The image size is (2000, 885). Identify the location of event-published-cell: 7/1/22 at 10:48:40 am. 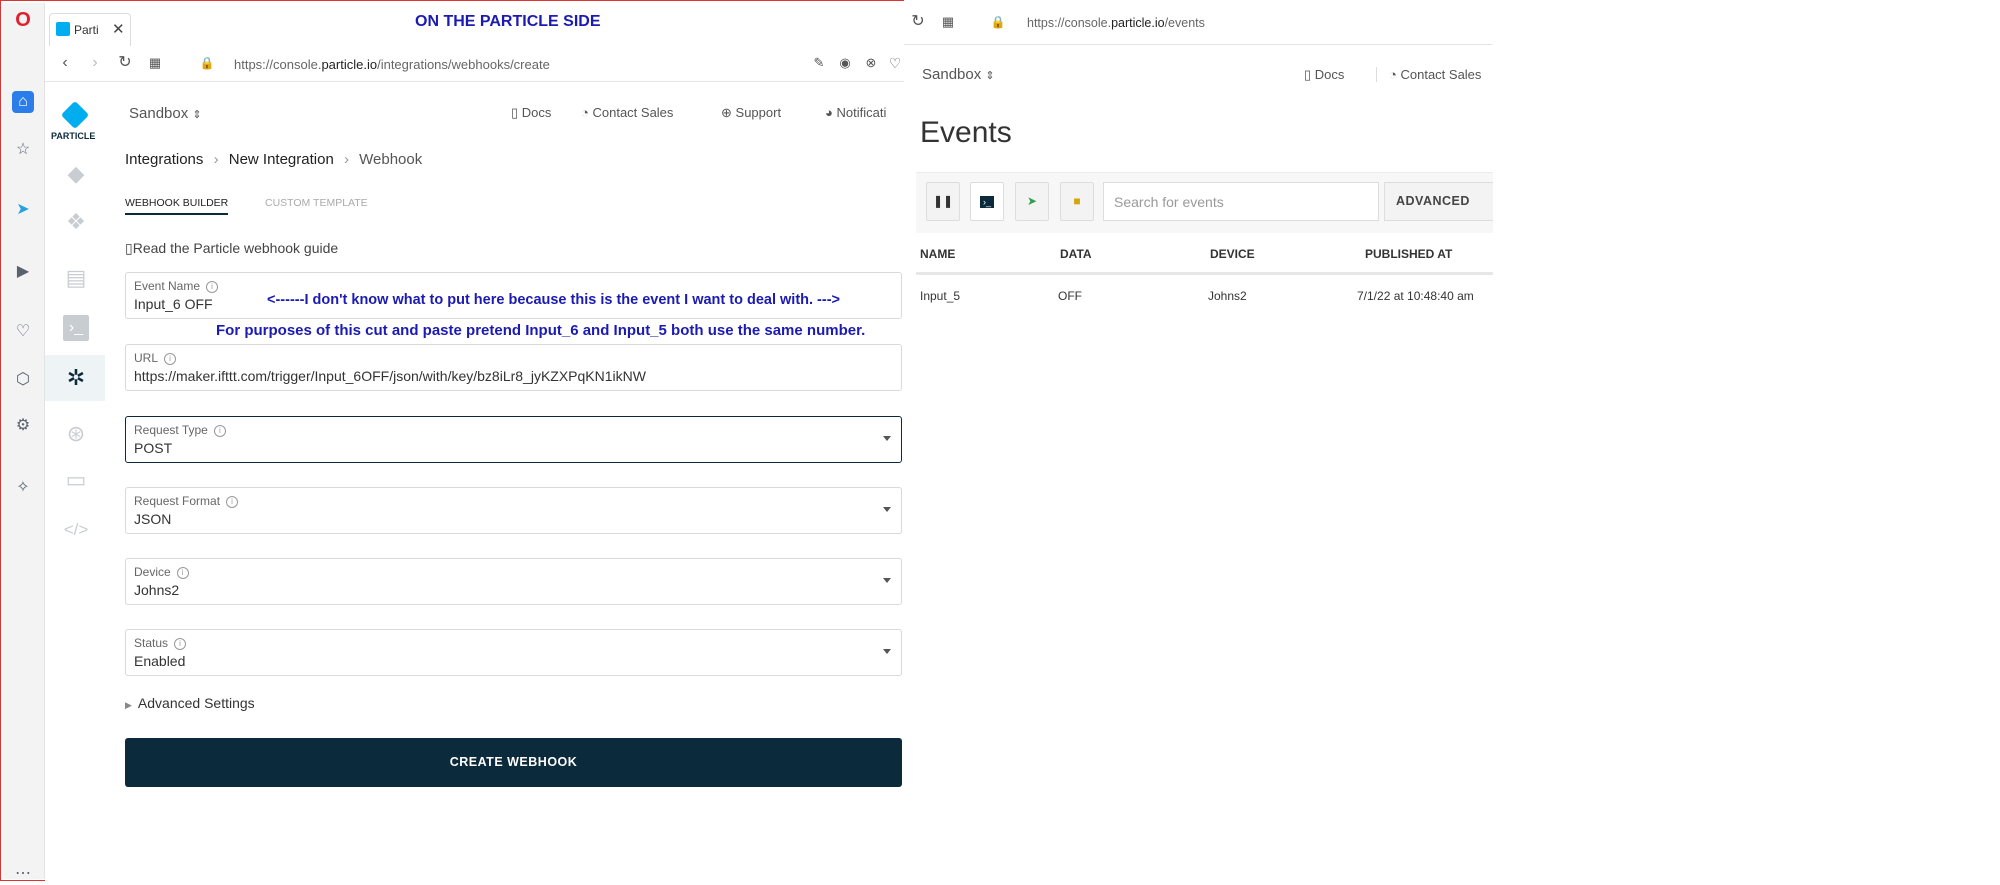
(1415, 296).